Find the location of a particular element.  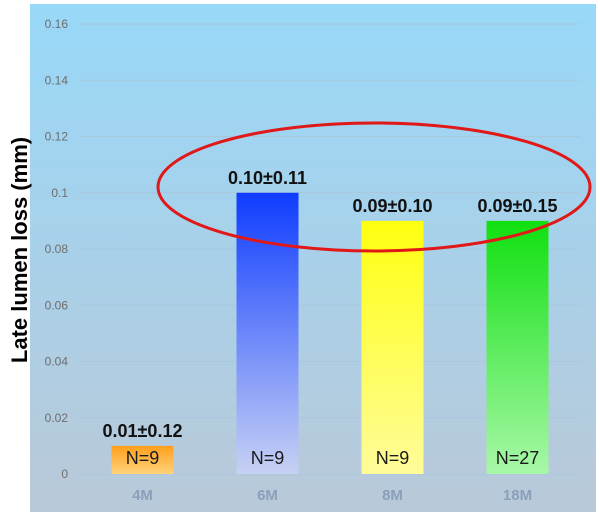

bar-18m is located at coordinates (517, 347).